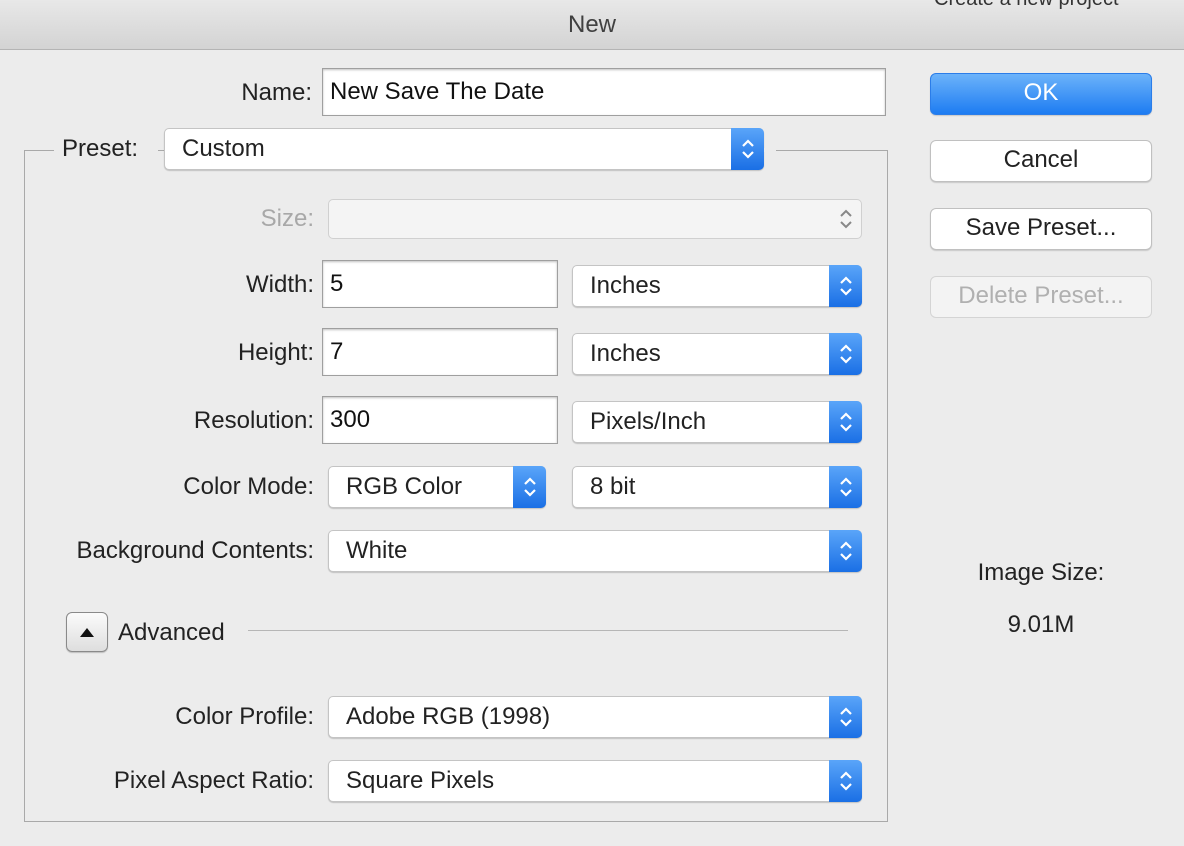 This screenshot has width=1184, height=846. What do you see at coordinates (287, 218) in the screenshot?
I see `size-label: Size:` at bounding box center [287, 218].